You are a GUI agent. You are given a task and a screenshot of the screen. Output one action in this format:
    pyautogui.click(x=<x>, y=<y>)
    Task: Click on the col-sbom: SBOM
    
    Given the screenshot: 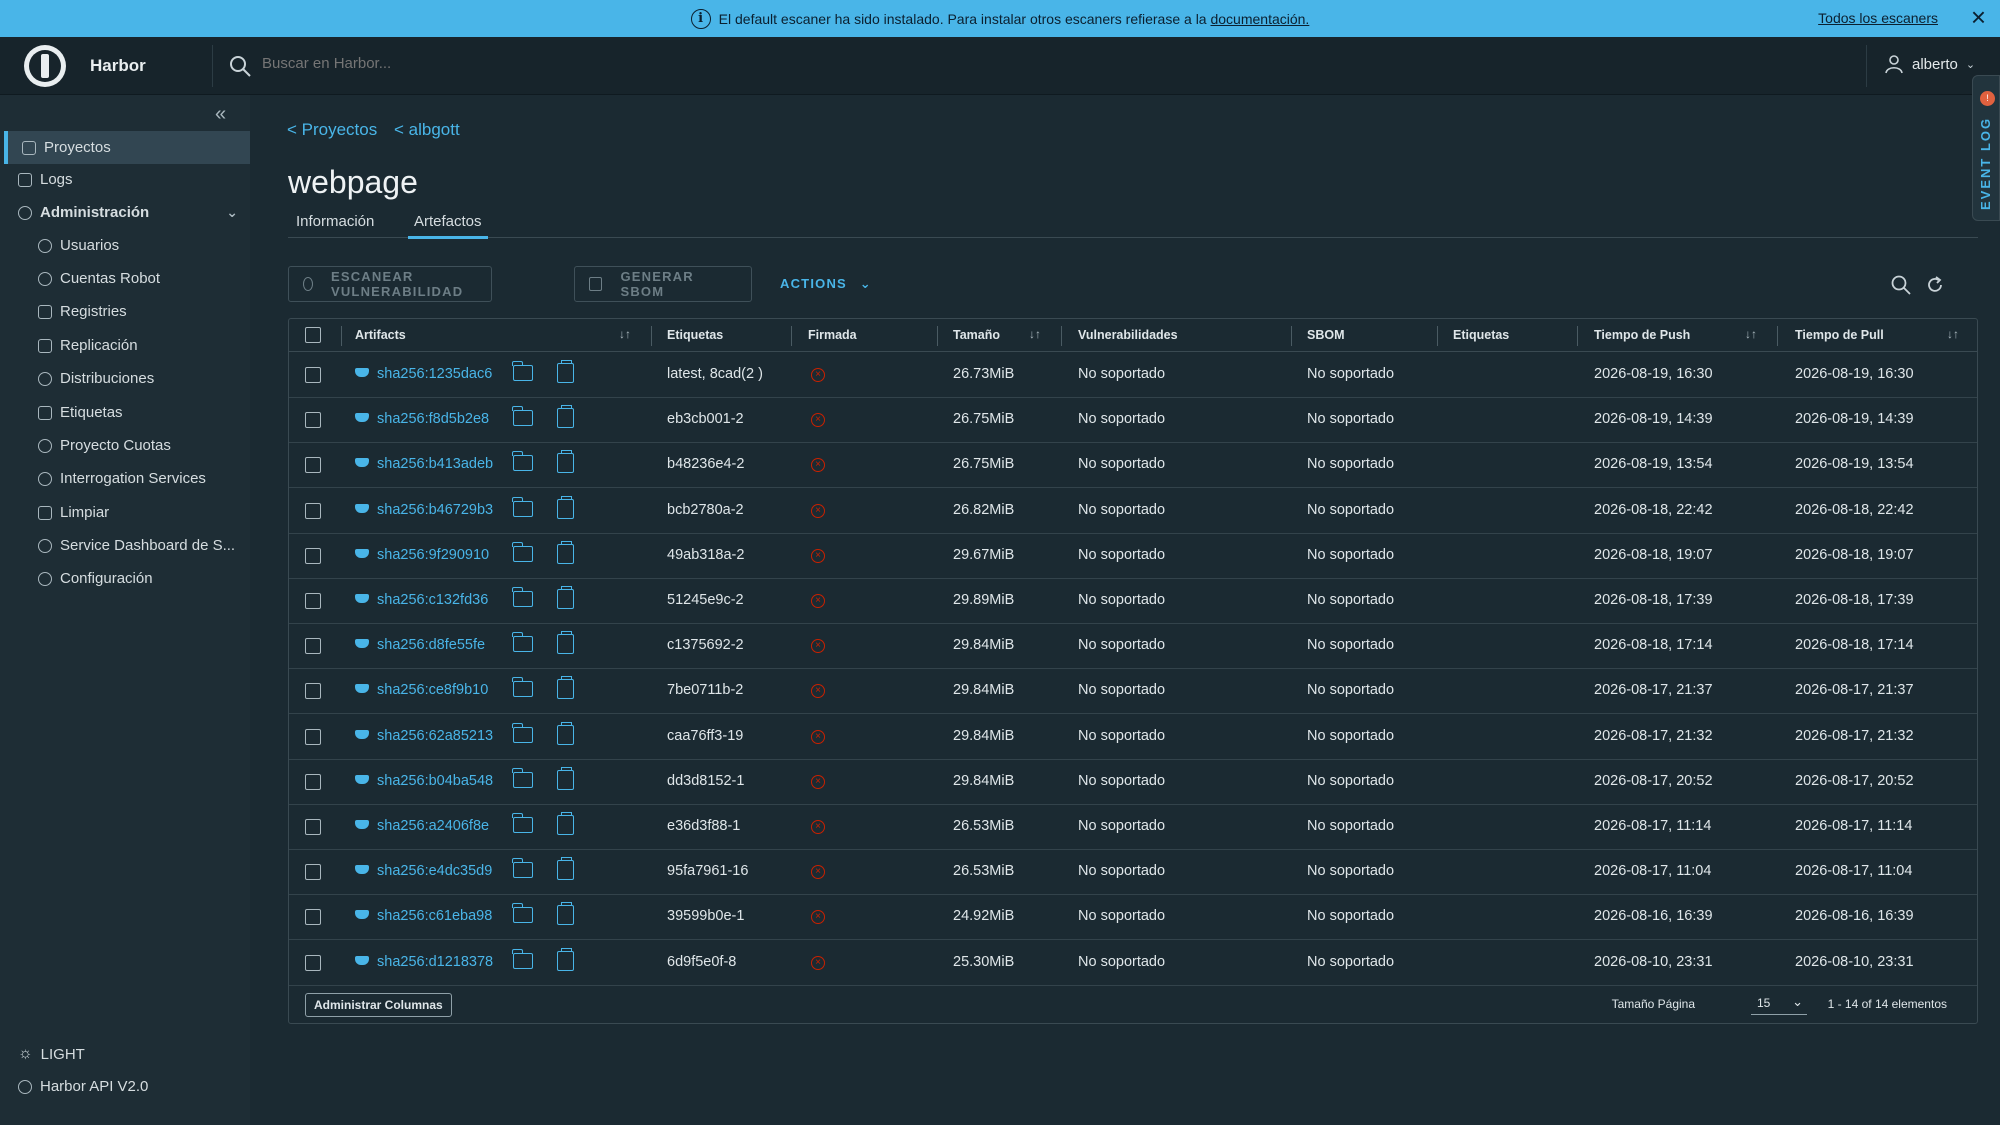 What is the action you would take?
    pyautogui.click(x=1326, y=335)
    